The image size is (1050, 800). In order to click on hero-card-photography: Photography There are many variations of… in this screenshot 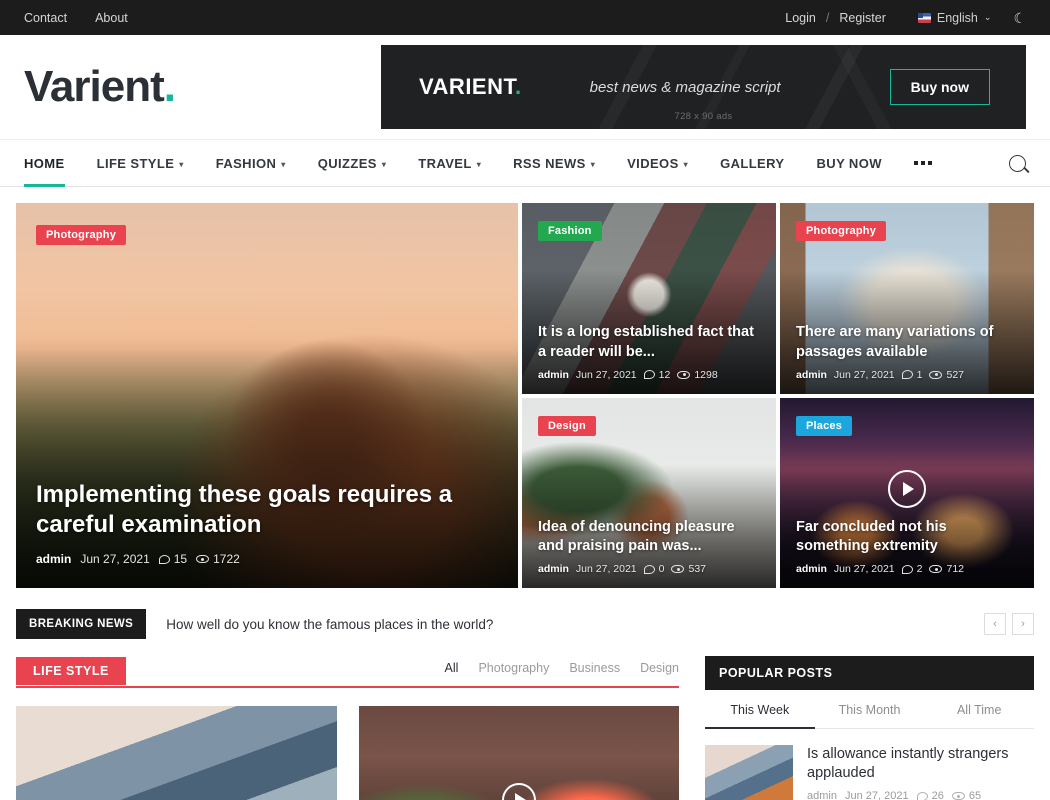, I will do `click(907, 298)`.